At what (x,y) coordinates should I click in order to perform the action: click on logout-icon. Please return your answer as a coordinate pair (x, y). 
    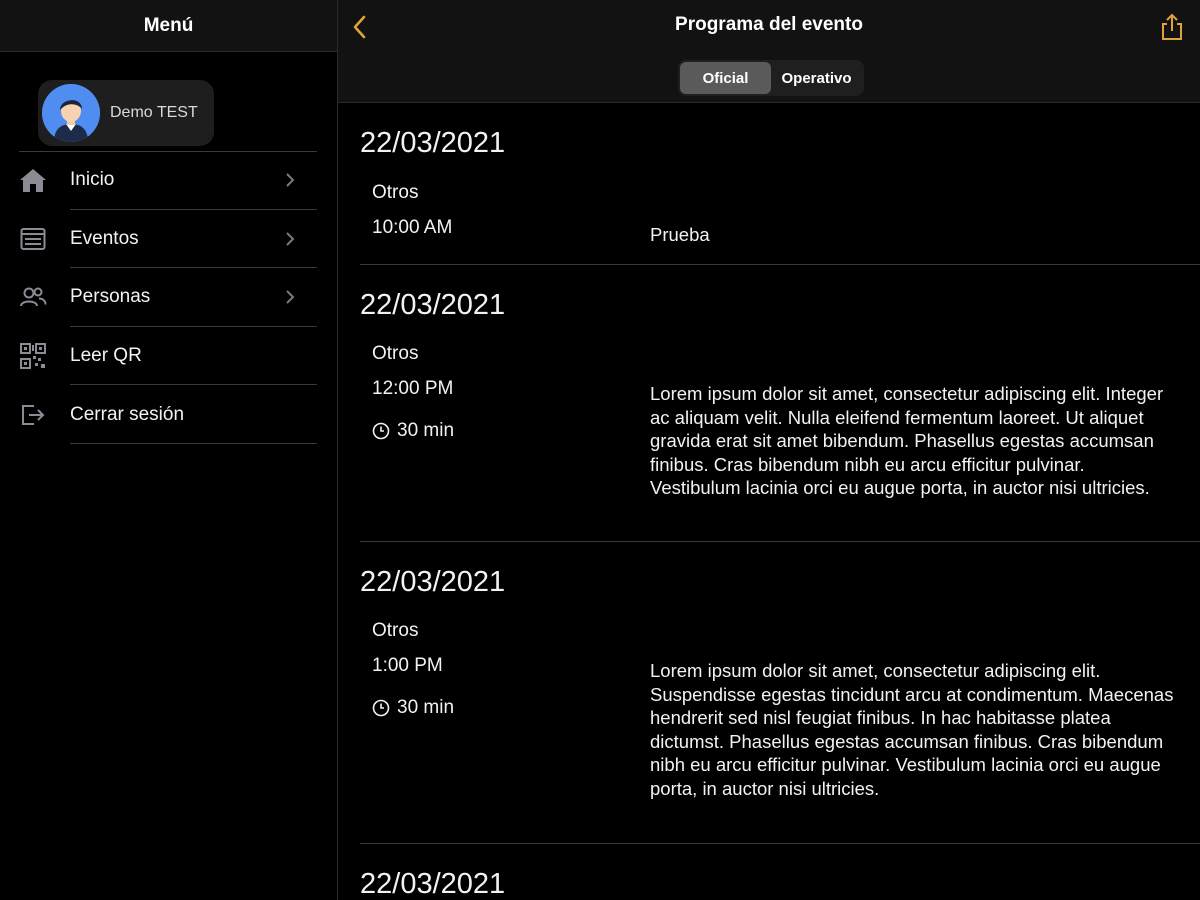
    Looking at the image, I should click on (33, 415).